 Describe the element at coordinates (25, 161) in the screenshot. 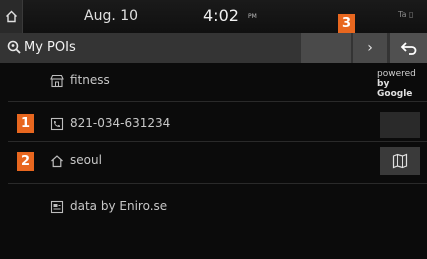

I see `callout-marker-2: 2` at that location.